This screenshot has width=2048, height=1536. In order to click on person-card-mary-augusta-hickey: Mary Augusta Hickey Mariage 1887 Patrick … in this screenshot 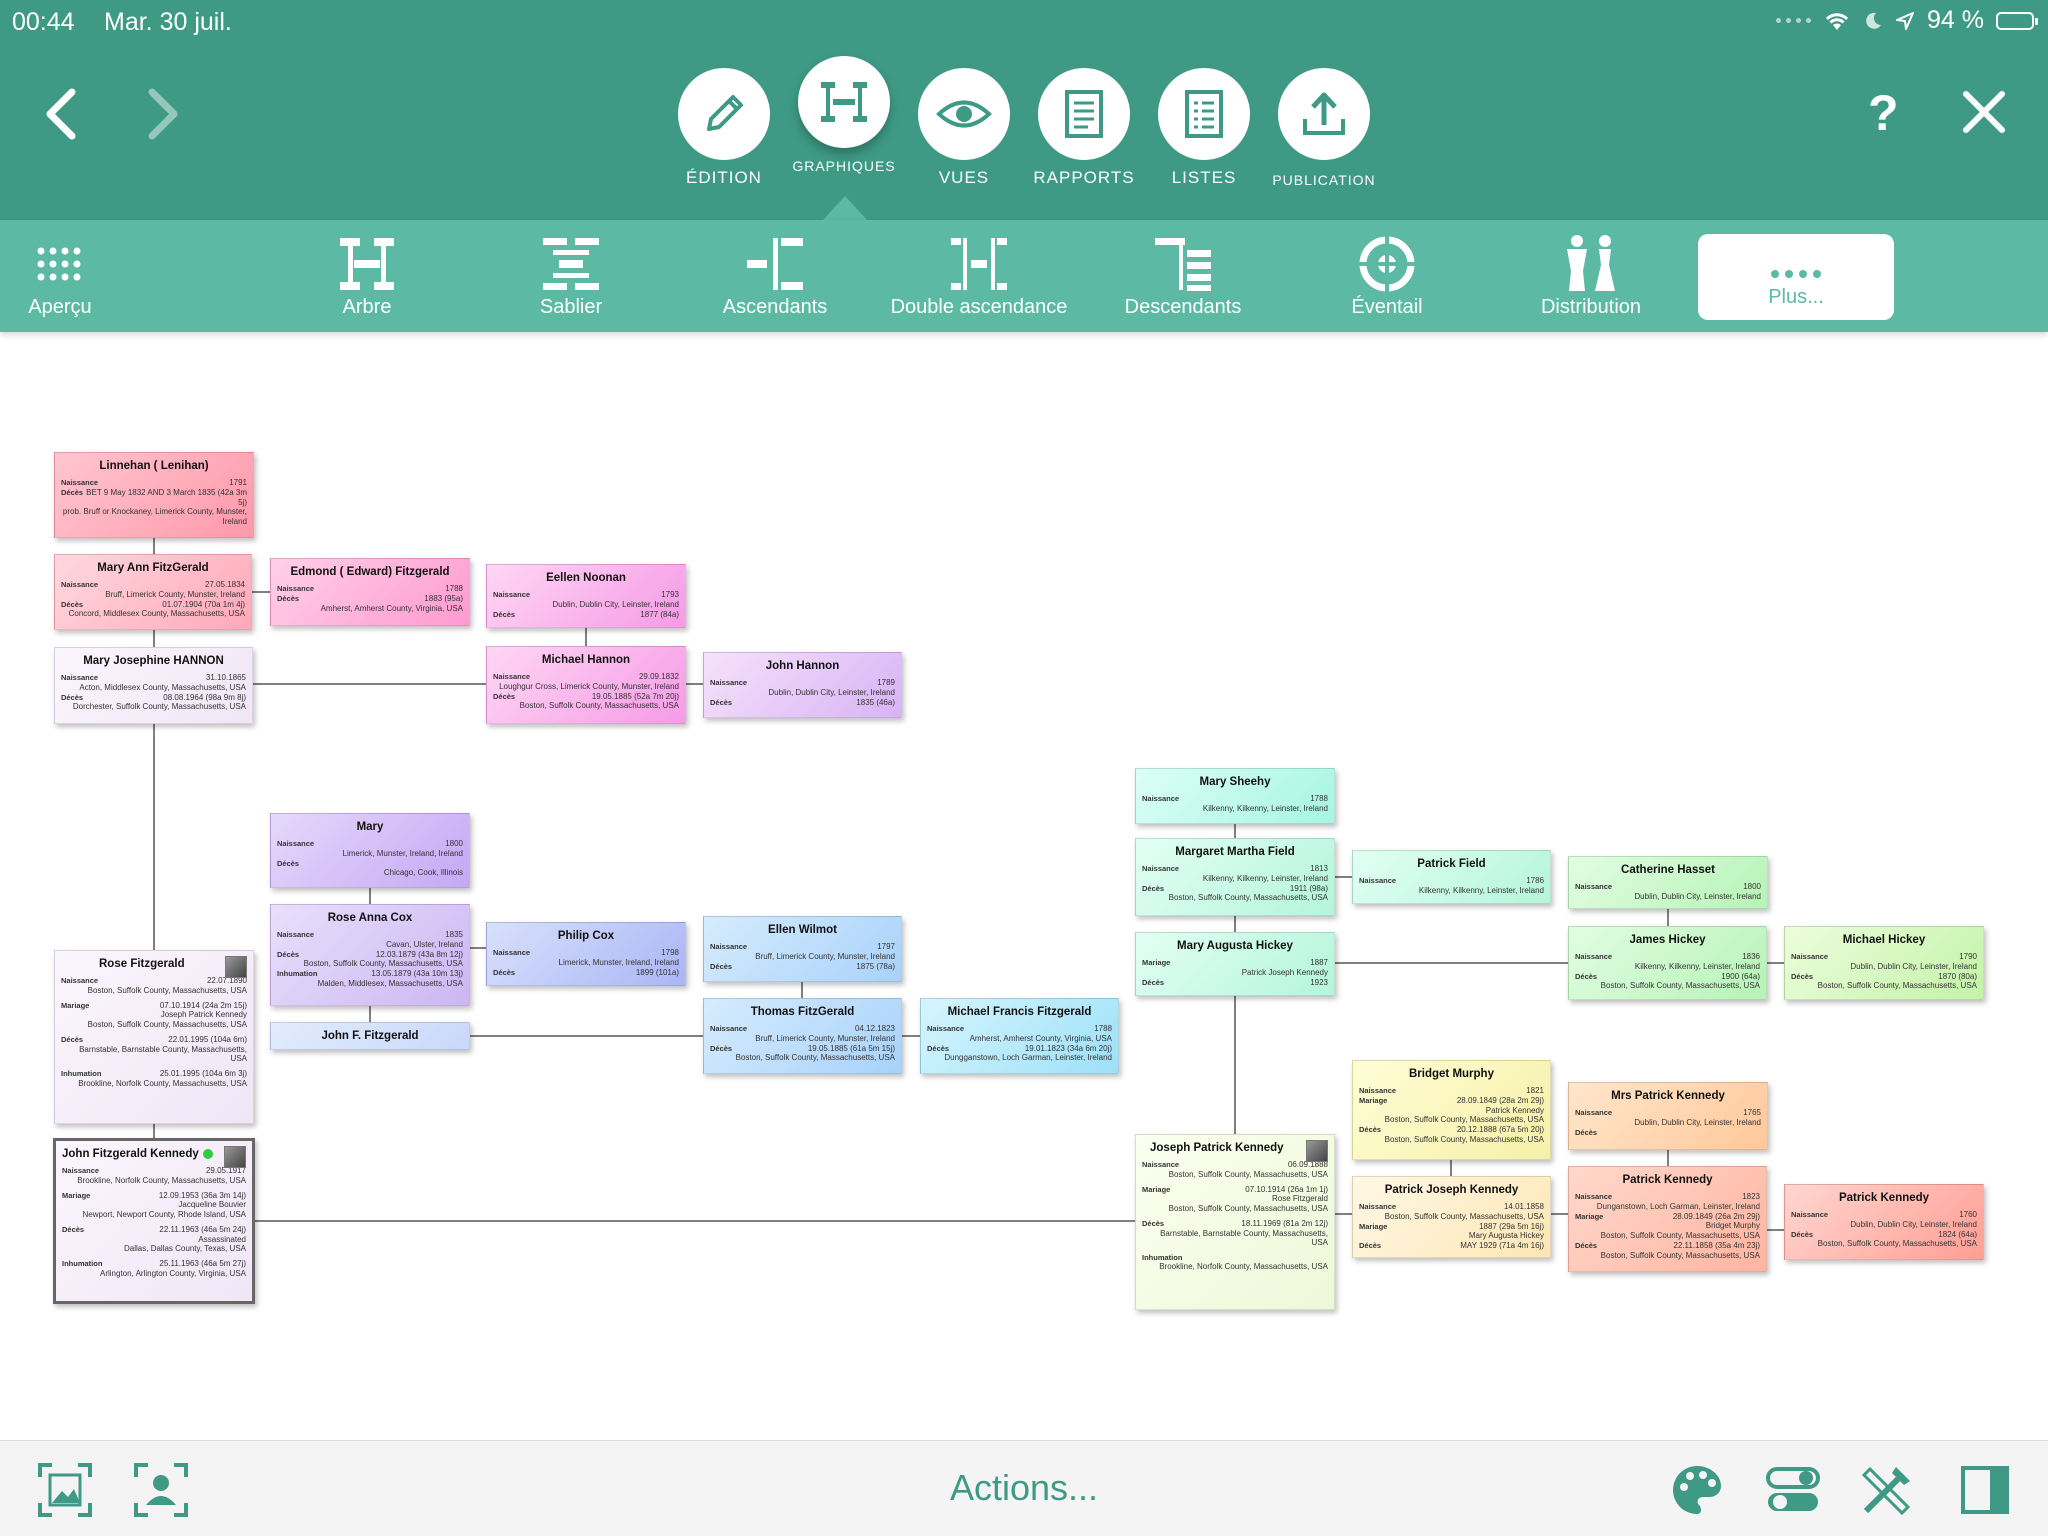, I will do `click(1235, 964)`.